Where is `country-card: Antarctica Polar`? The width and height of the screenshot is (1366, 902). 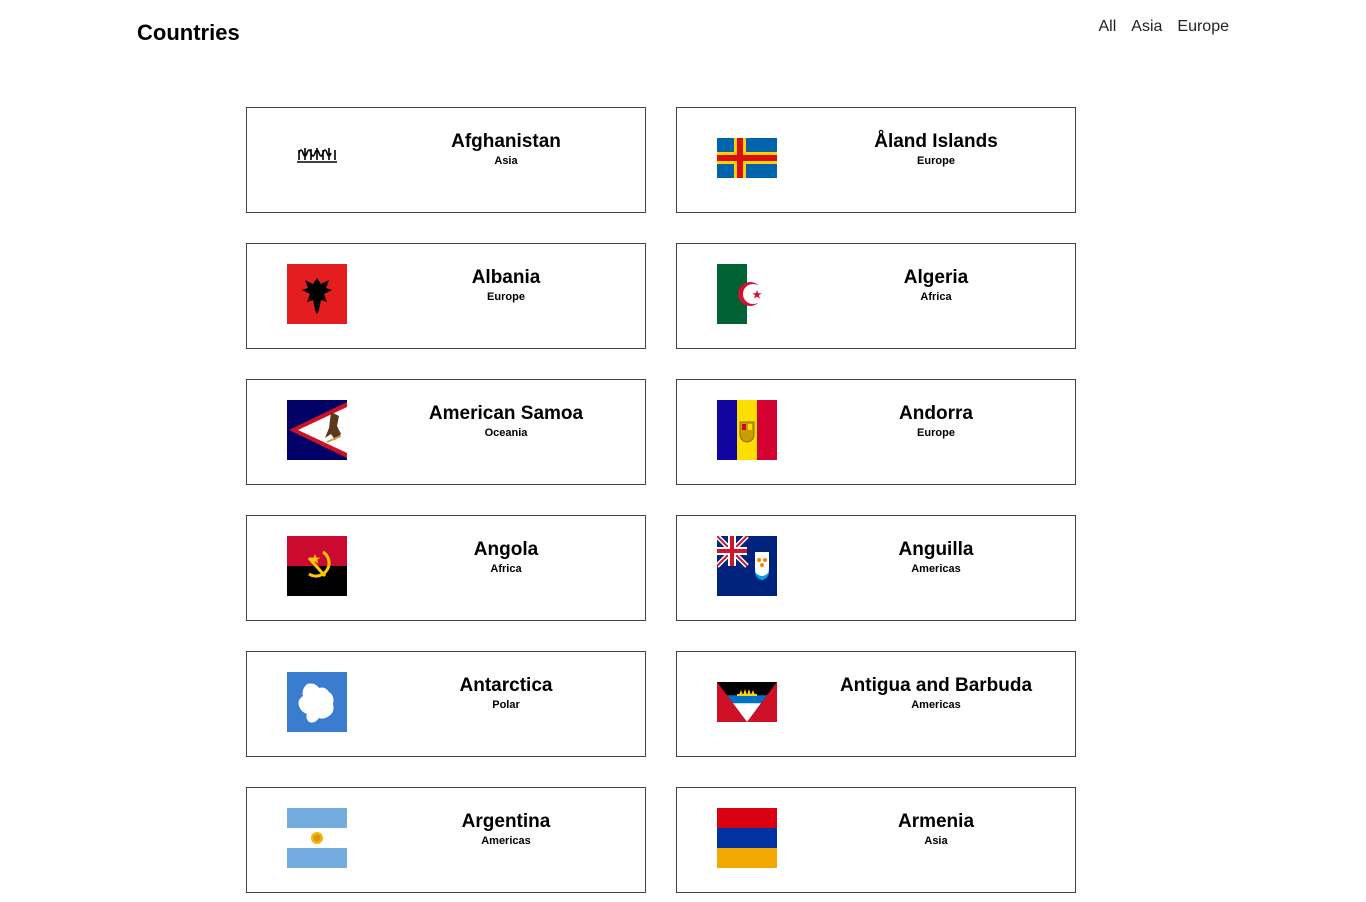
country-card: Antarctica Polar is located at coordinates (446, 704).